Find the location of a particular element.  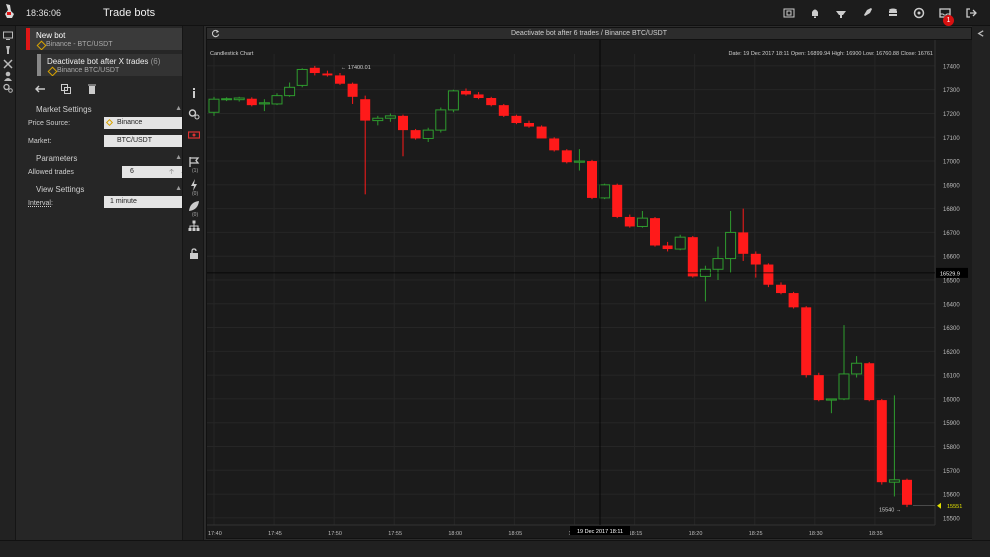

leaf-icon: (0) is located at coordinates (194, 209).